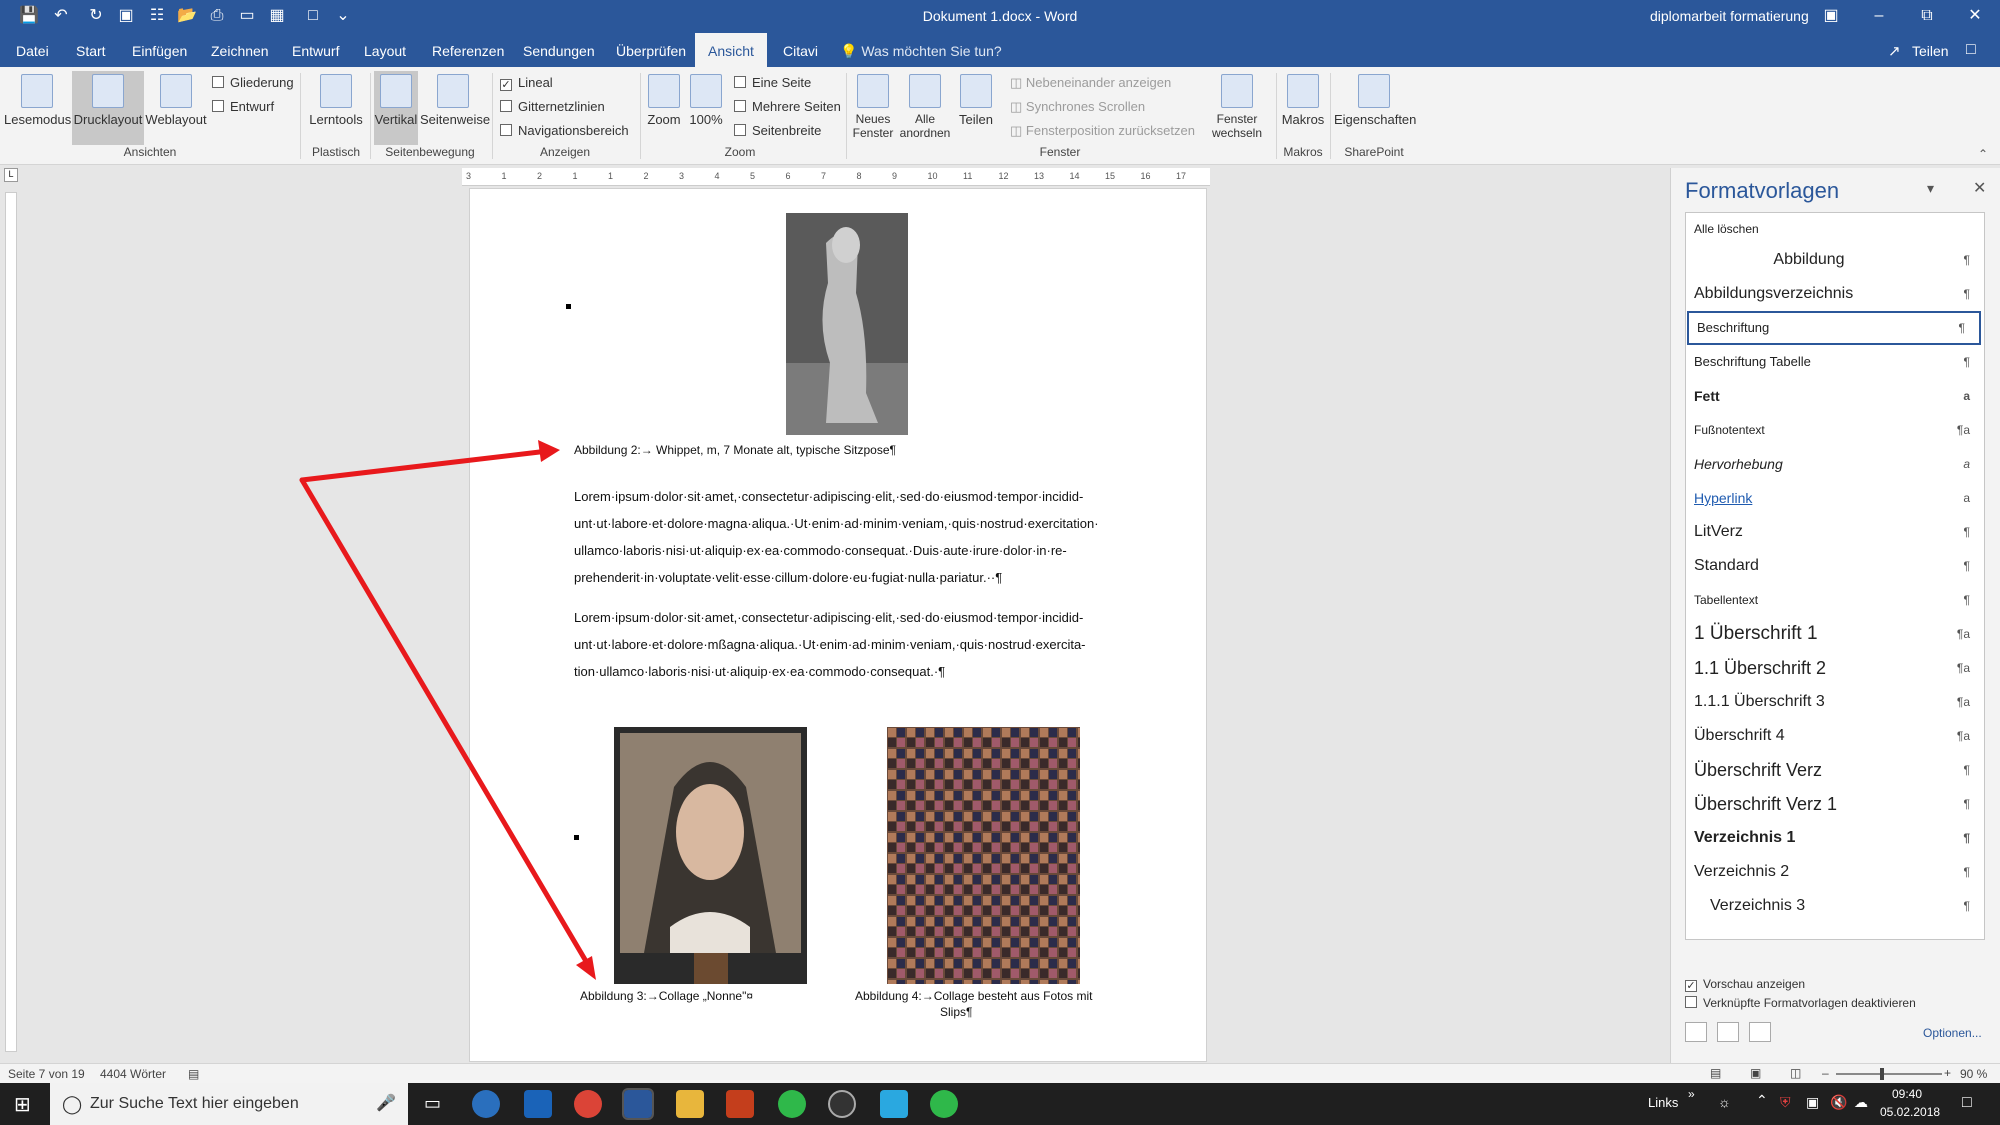 Image resolution: width=2000 pixels, height=1125 pixels. Describe the element at coordinates (1691, 1094) in the screenshot. I see `chevron-icon: »` at that location.